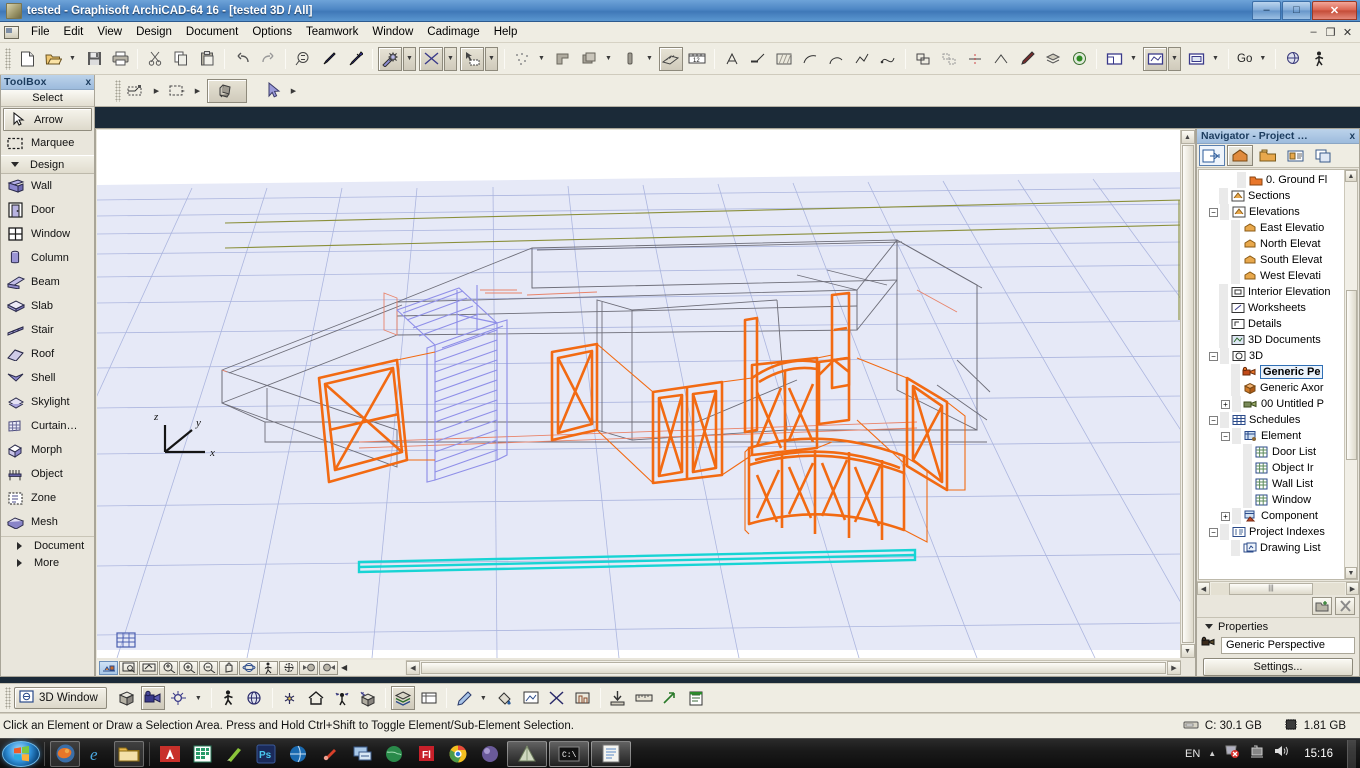  What do you see at coordinates (88, 82) in the screenshot?
I see `toolbox-close-icon: x` at bounding box center [88, 82].